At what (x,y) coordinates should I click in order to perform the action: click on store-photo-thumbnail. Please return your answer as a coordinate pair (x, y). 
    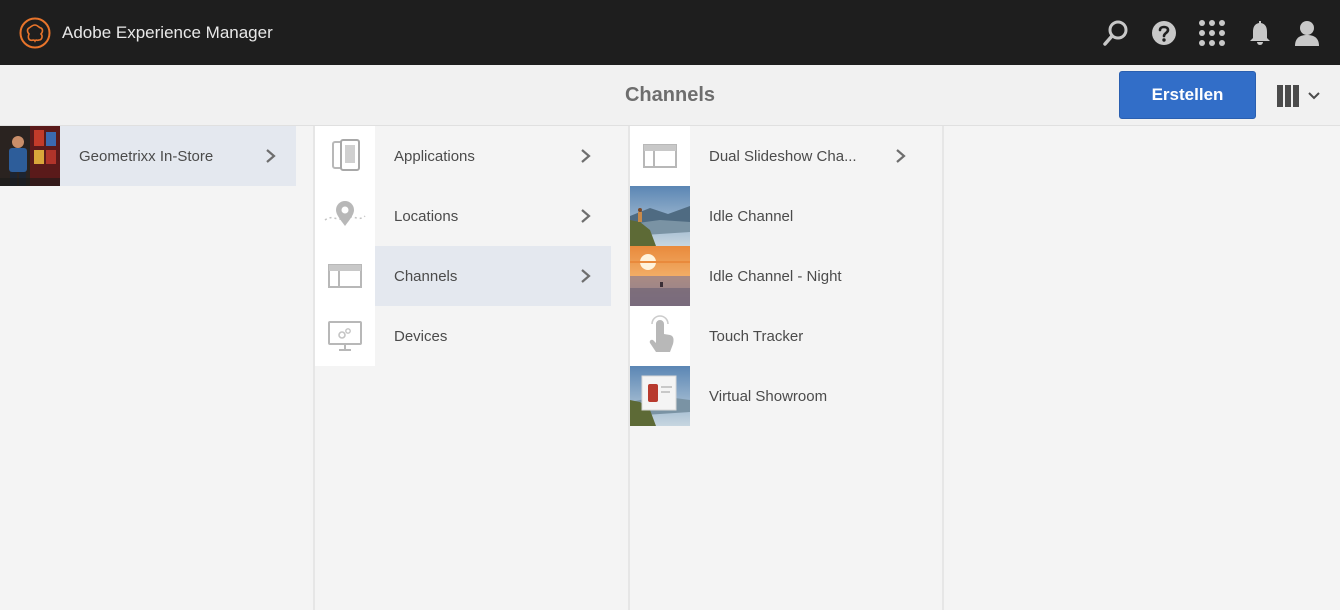
    Looking at the image, I should click on (30, 156).